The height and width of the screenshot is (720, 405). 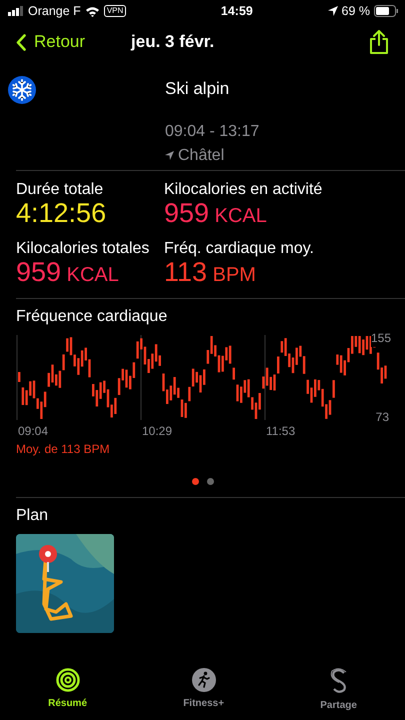 I want to click on metric-label: Fréq. cardiaque moy., so click(x=239, y=249).